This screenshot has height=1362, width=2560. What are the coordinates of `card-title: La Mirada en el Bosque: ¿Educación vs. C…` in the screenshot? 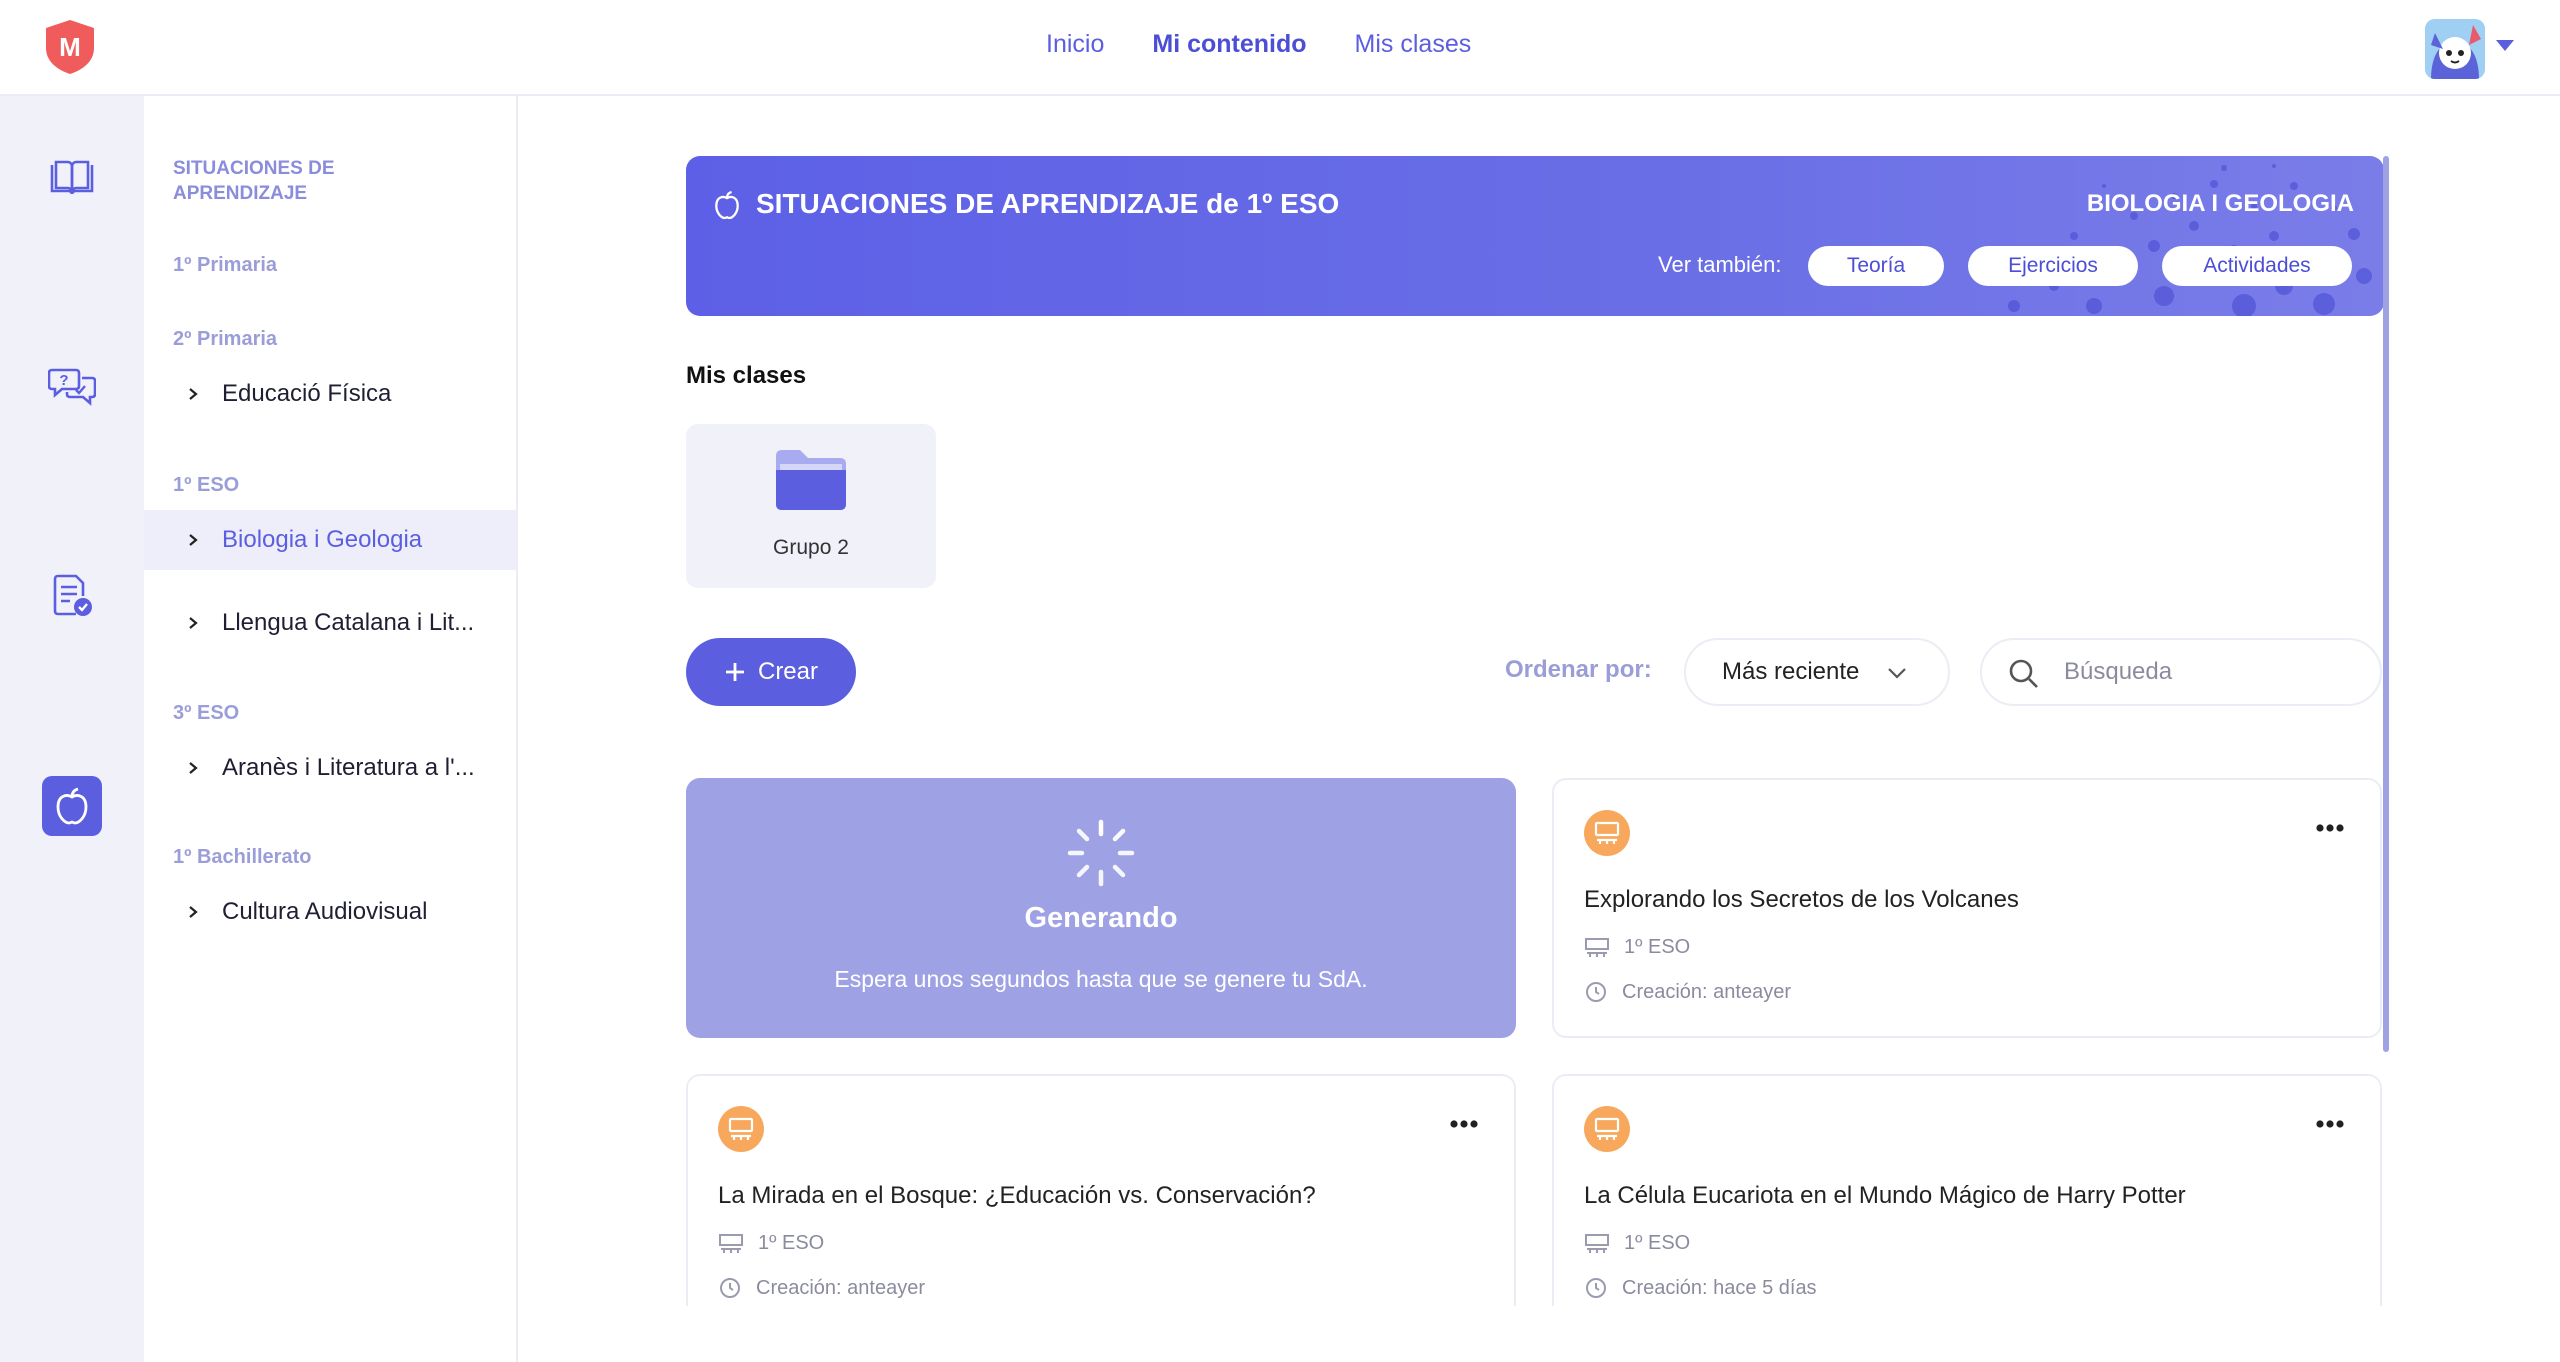 It's located at (1017, 1195).